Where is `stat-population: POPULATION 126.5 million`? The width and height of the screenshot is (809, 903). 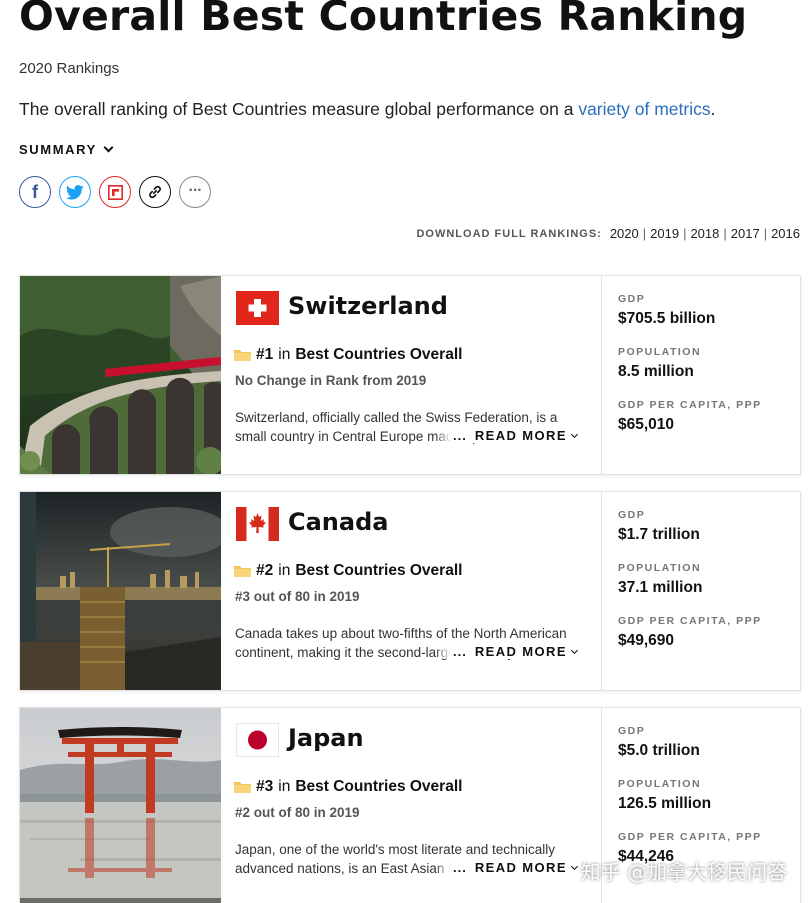
stat-population: POPULATION 126.5 million is located at coordinates (664, 795).